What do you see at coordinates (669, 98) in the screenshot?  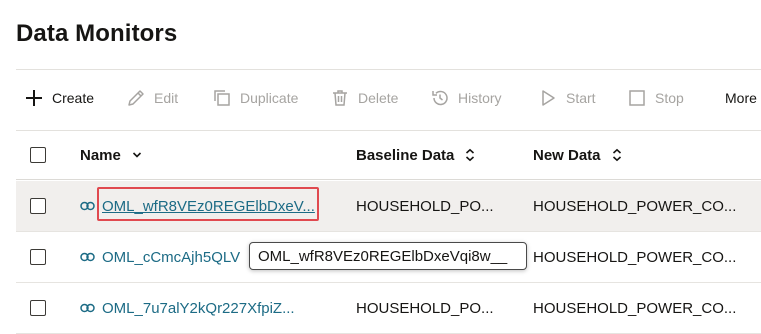 I see `stop-label: Stop` at bounding box center [669, 98].